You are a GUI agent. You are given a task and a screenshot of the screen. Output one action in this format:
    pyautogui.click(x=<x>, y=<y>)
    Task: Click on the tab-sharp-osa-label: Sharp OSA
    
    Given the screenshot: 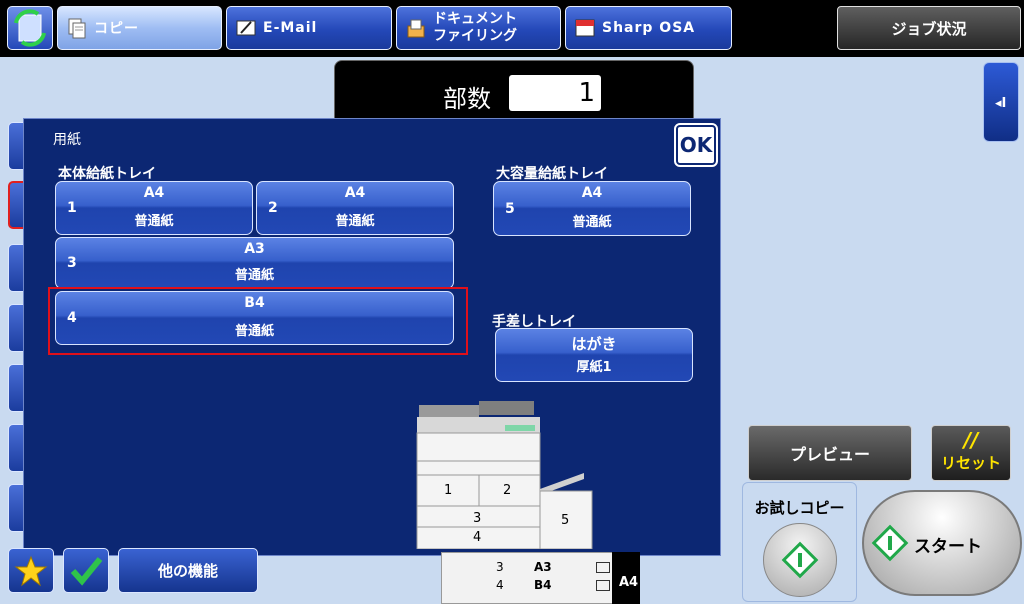 What is the action you would take?
    pyautogui.click(x=649, y=28)
    